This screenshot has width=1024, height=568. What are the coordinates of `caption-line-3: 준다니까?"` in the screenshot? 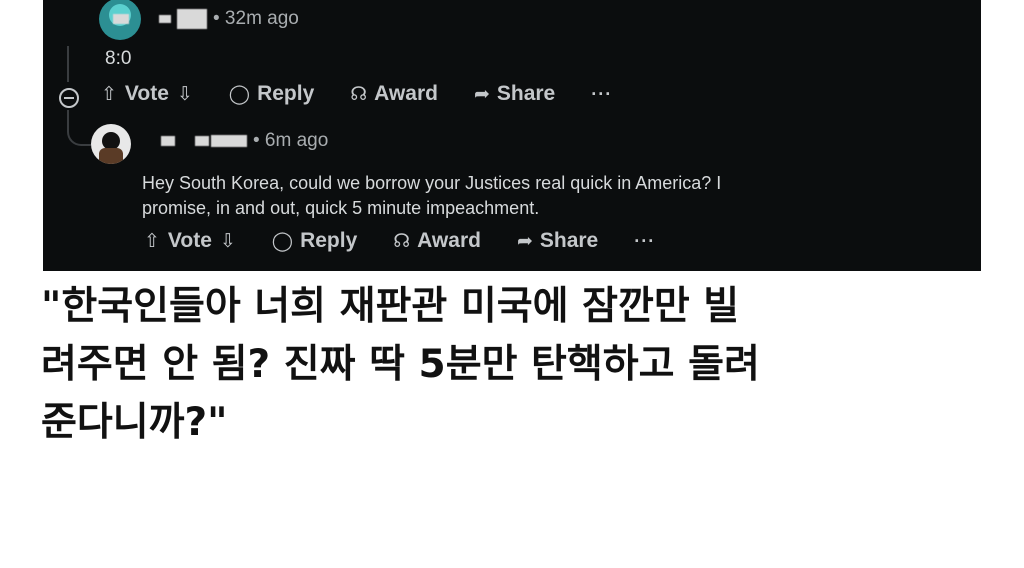 It's located at (134, 422).